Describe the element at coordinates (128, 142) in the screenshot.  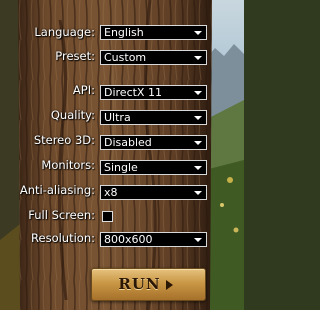
I see `stereo3d-value: Disabled` at that location.